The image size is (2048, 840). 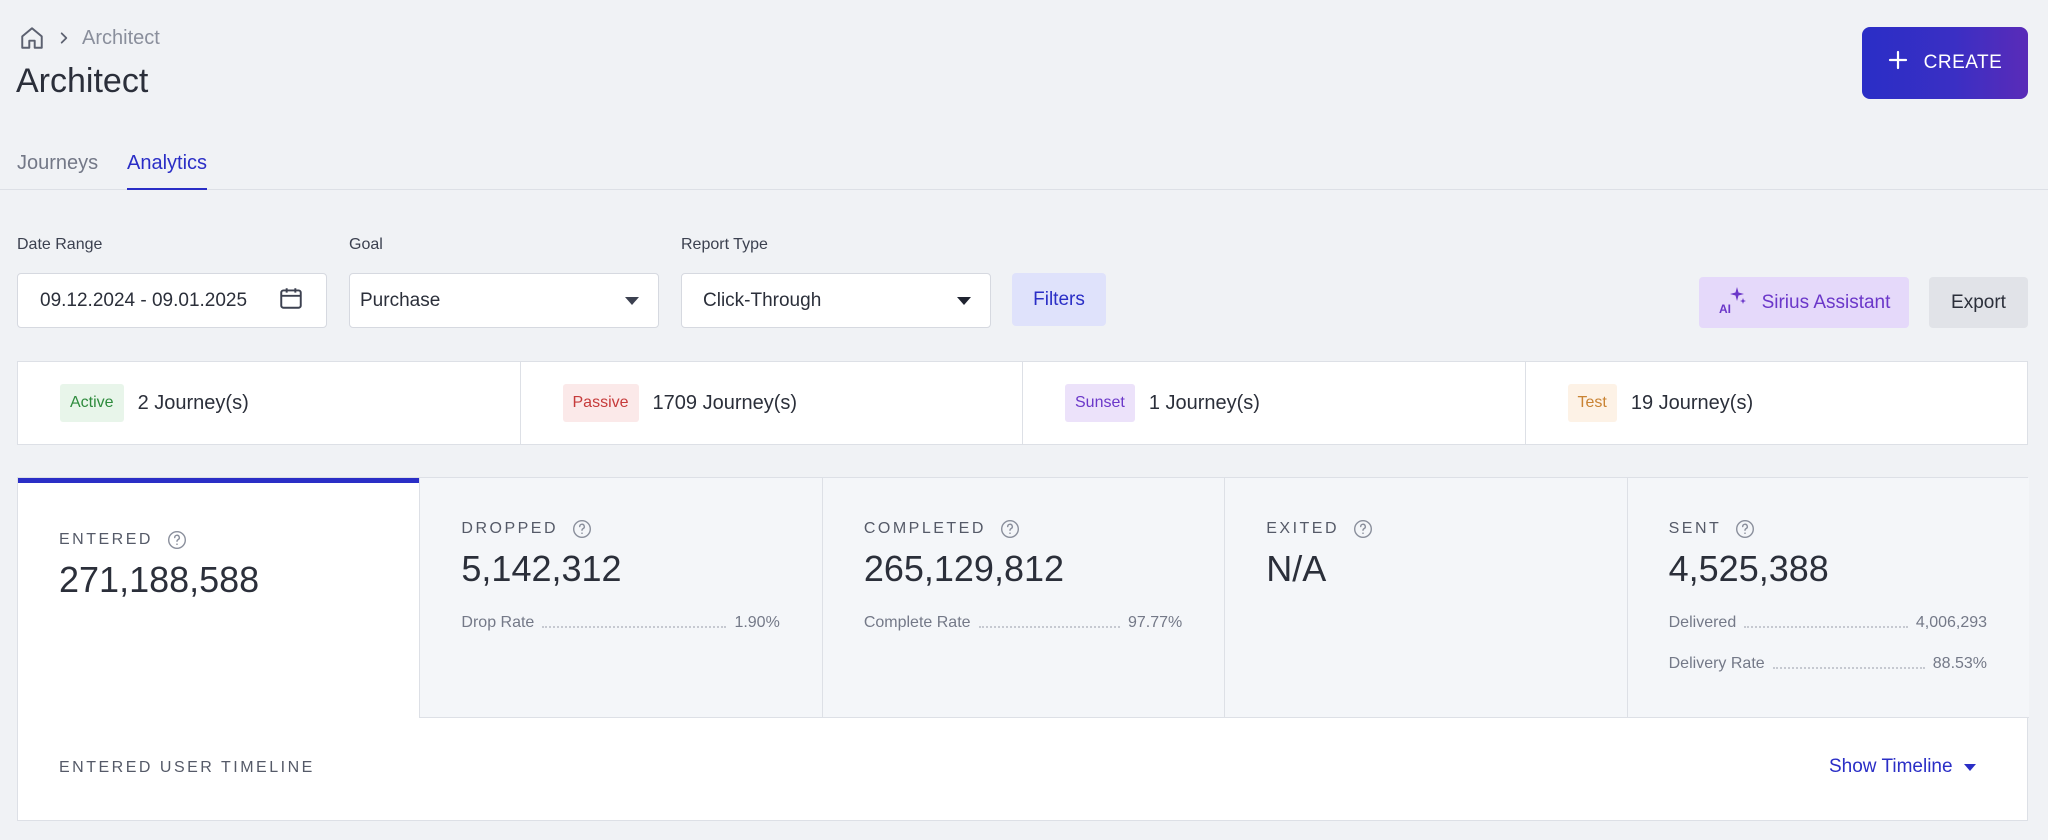 What do you see at coordinates (1725, 308) in the screenshot?
I see `svg-text: AI` at bounding box center [1725, 308].